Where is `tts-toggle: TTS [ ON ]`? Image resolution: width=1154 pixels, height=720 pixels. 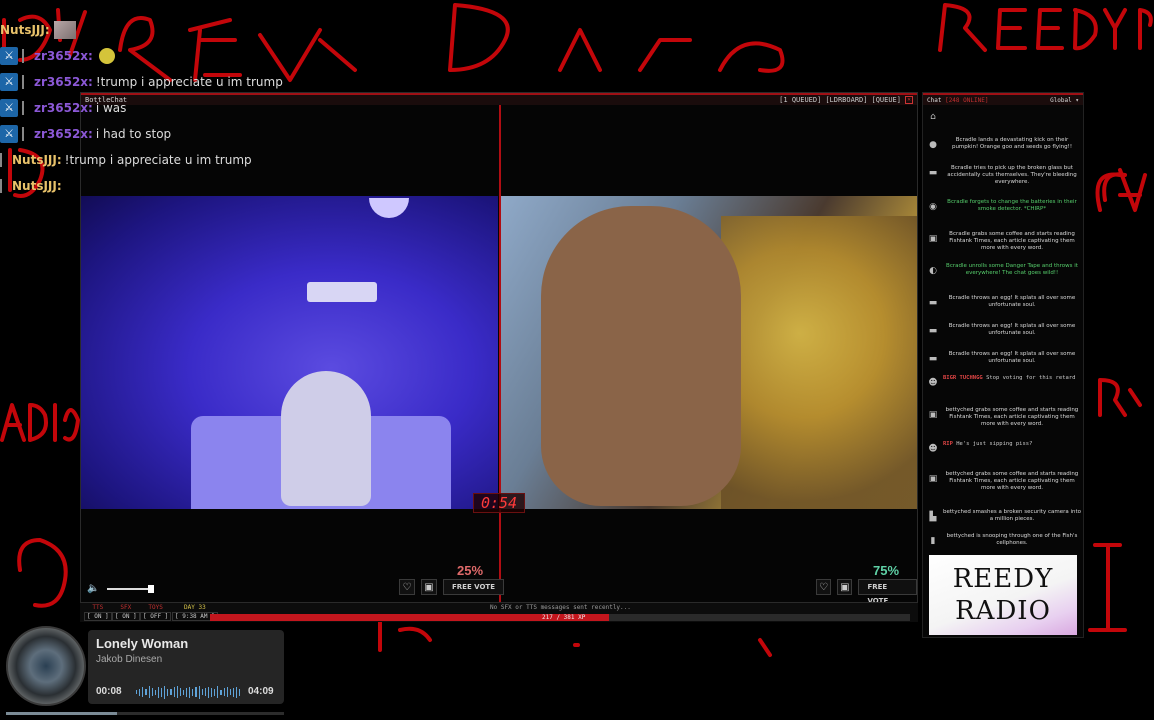
tts-toggle: TTS [ ON ] is located at coordinates (98, 612).